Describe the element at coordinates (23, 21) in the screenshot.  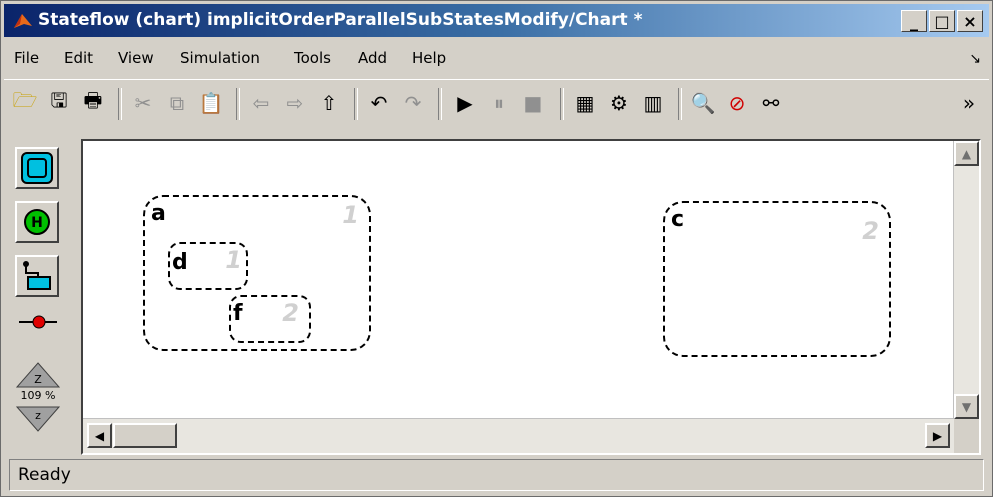
I see `matlab-logo-icon` at that location.